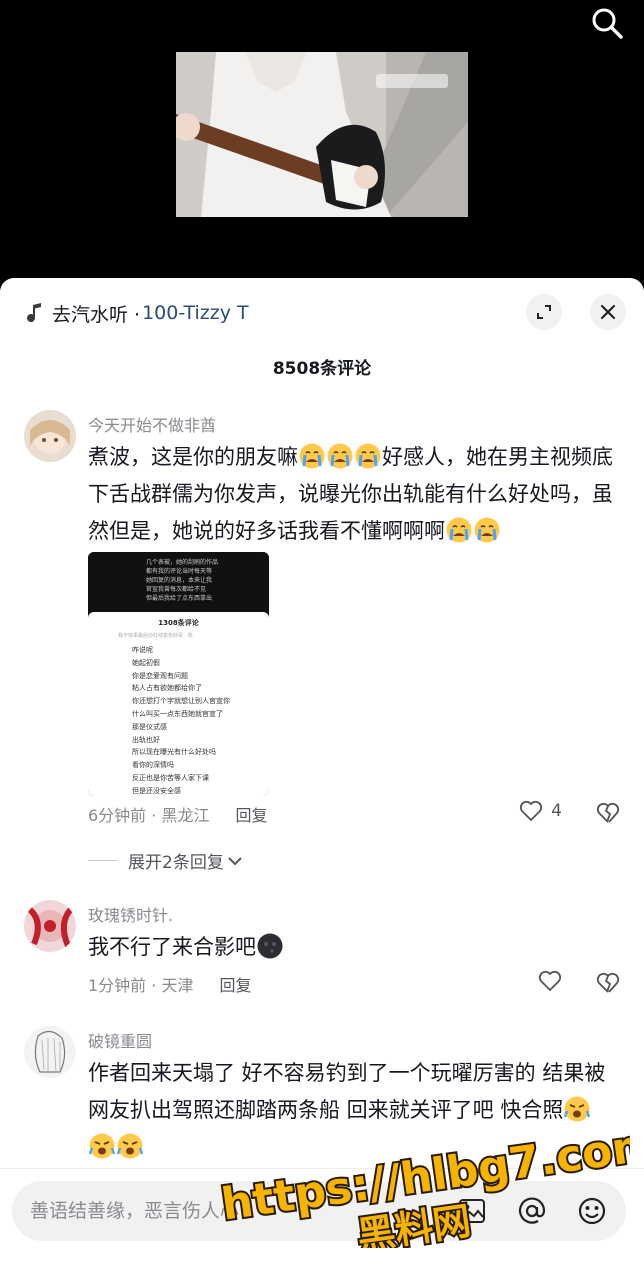 The image size is (644, 1280). I want to click on video-thumbnail, so click(322, 134).